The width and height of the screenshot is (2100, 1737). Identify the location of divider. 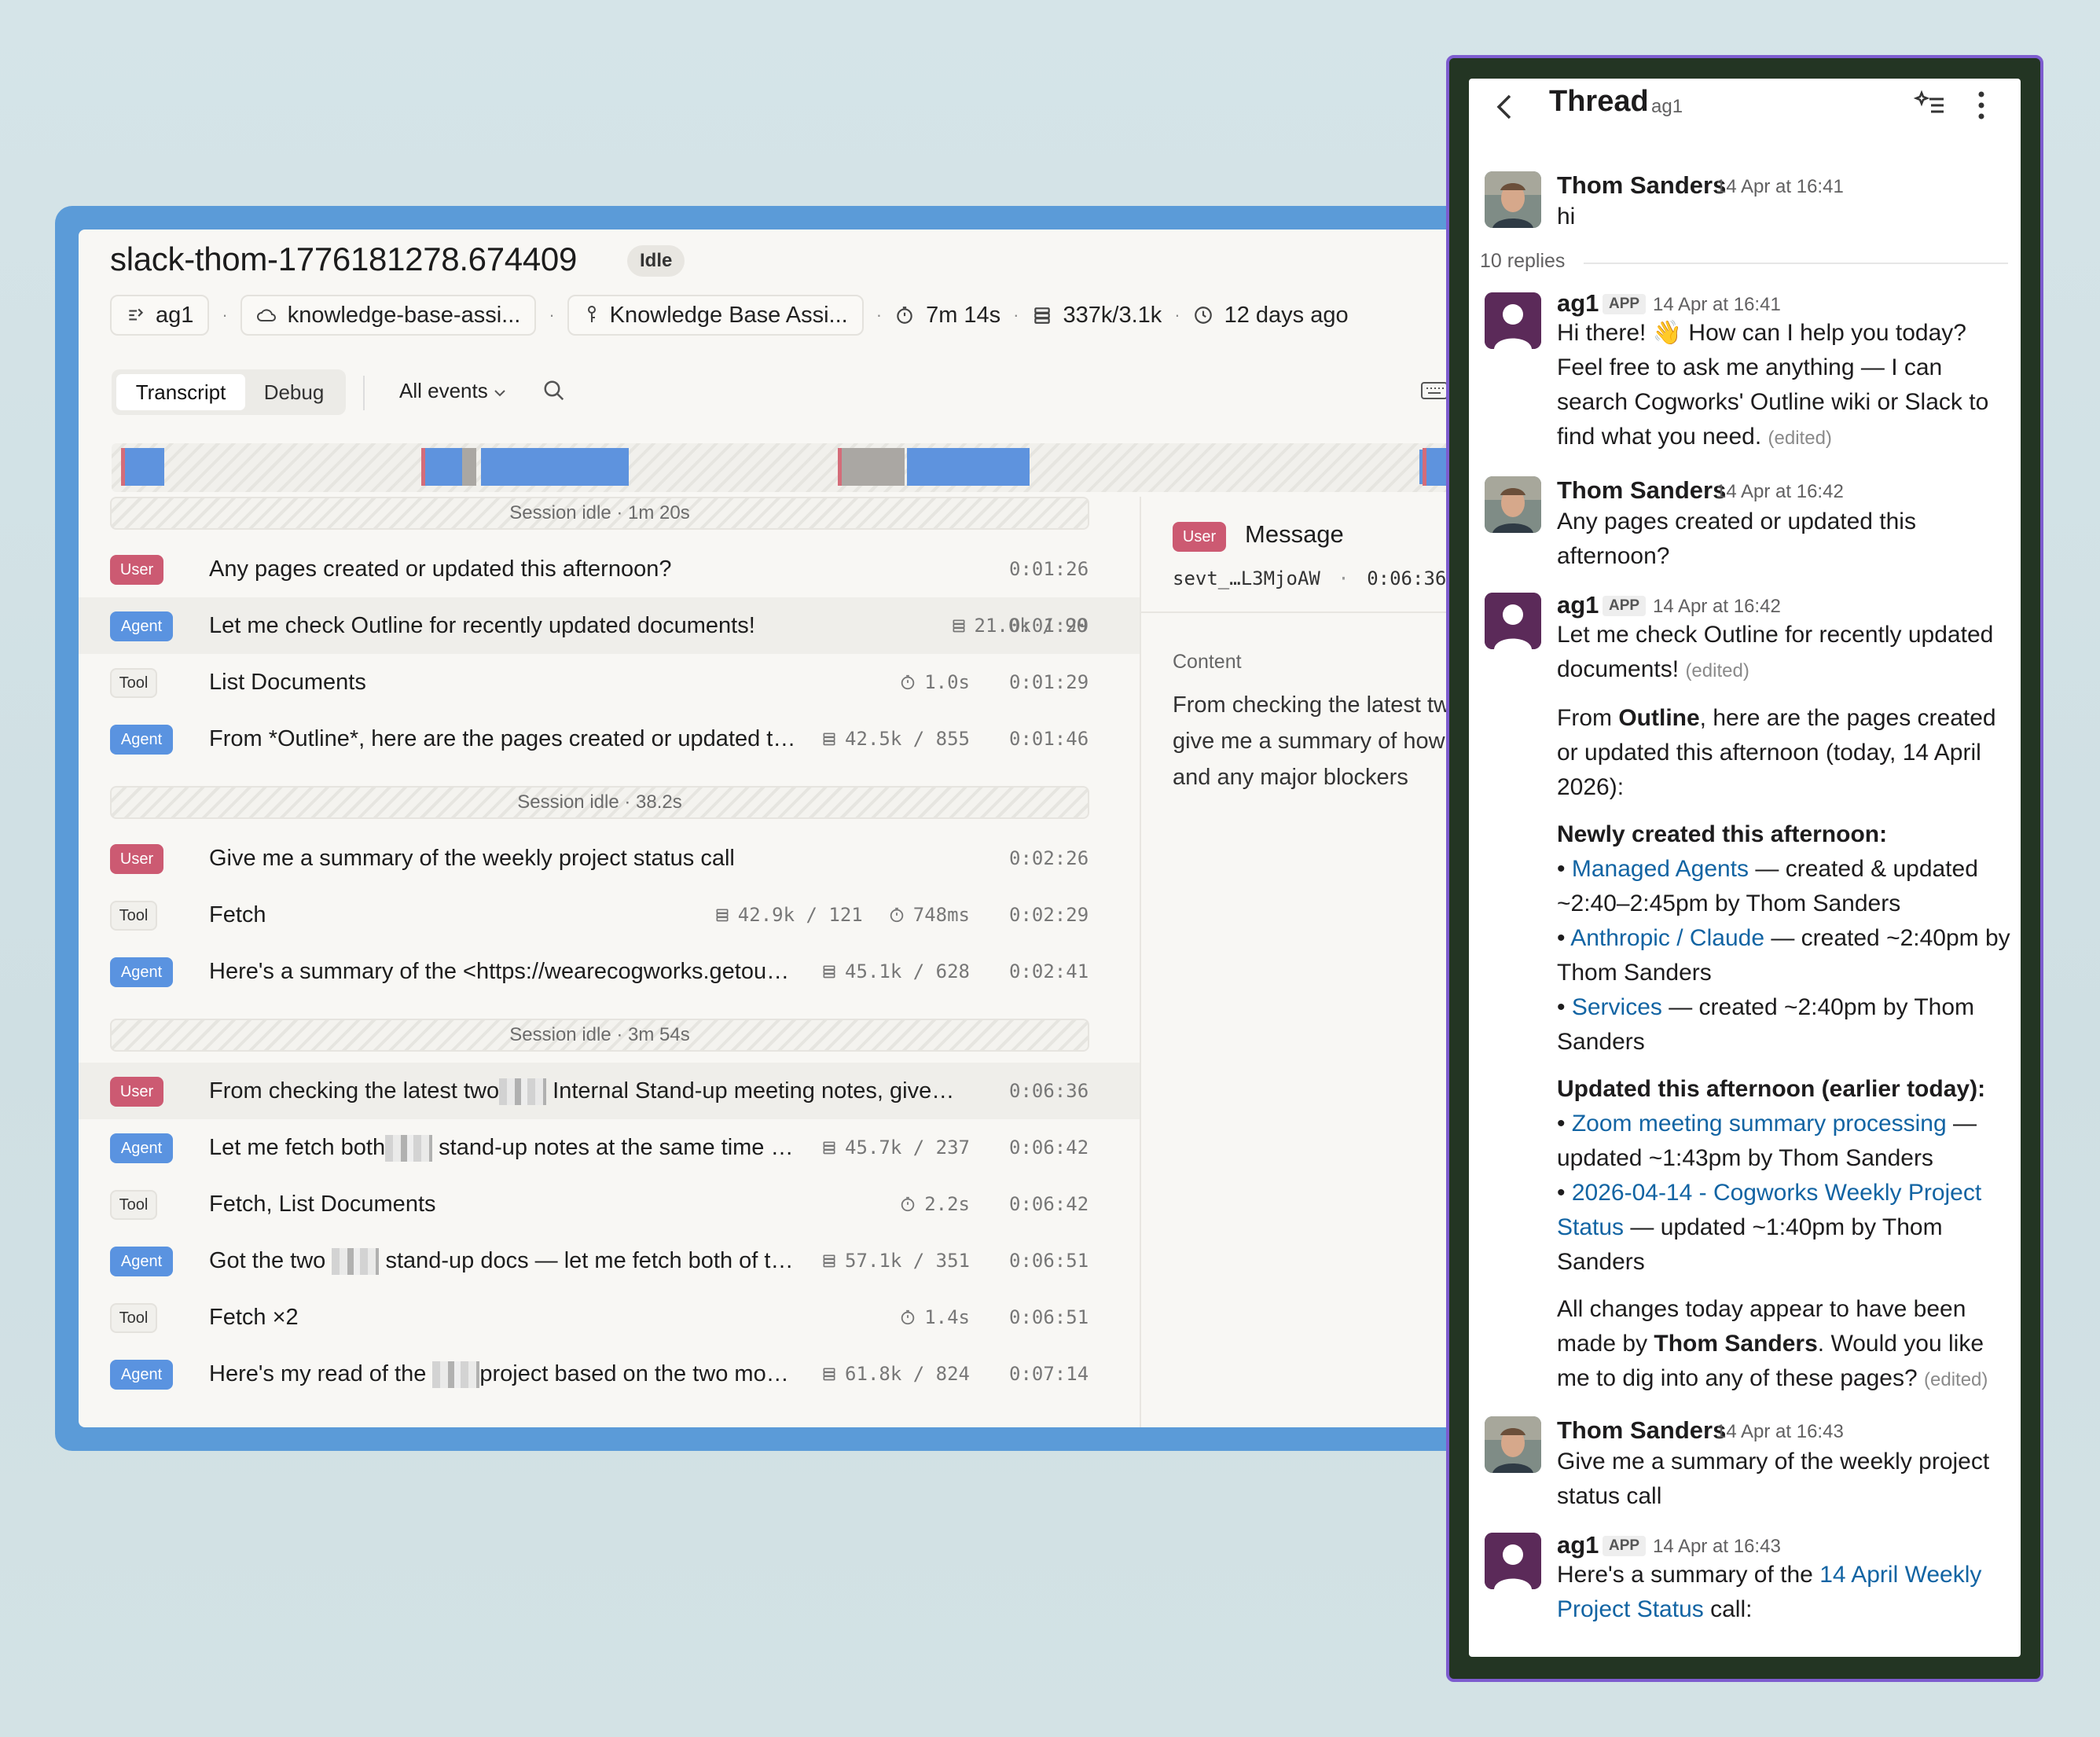
(1796, 263).